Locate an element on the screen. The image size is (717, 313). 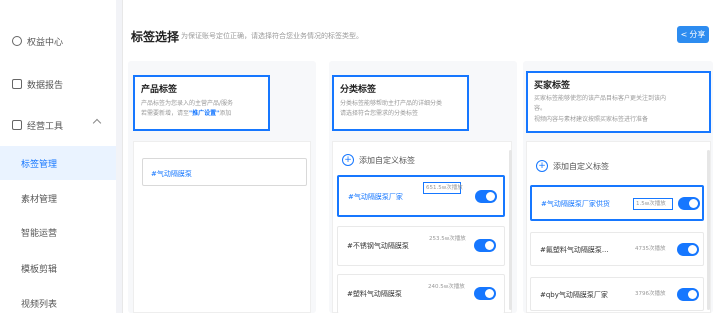
sidebar-item-label: 经营工具 is located at coordinates (45, 126).